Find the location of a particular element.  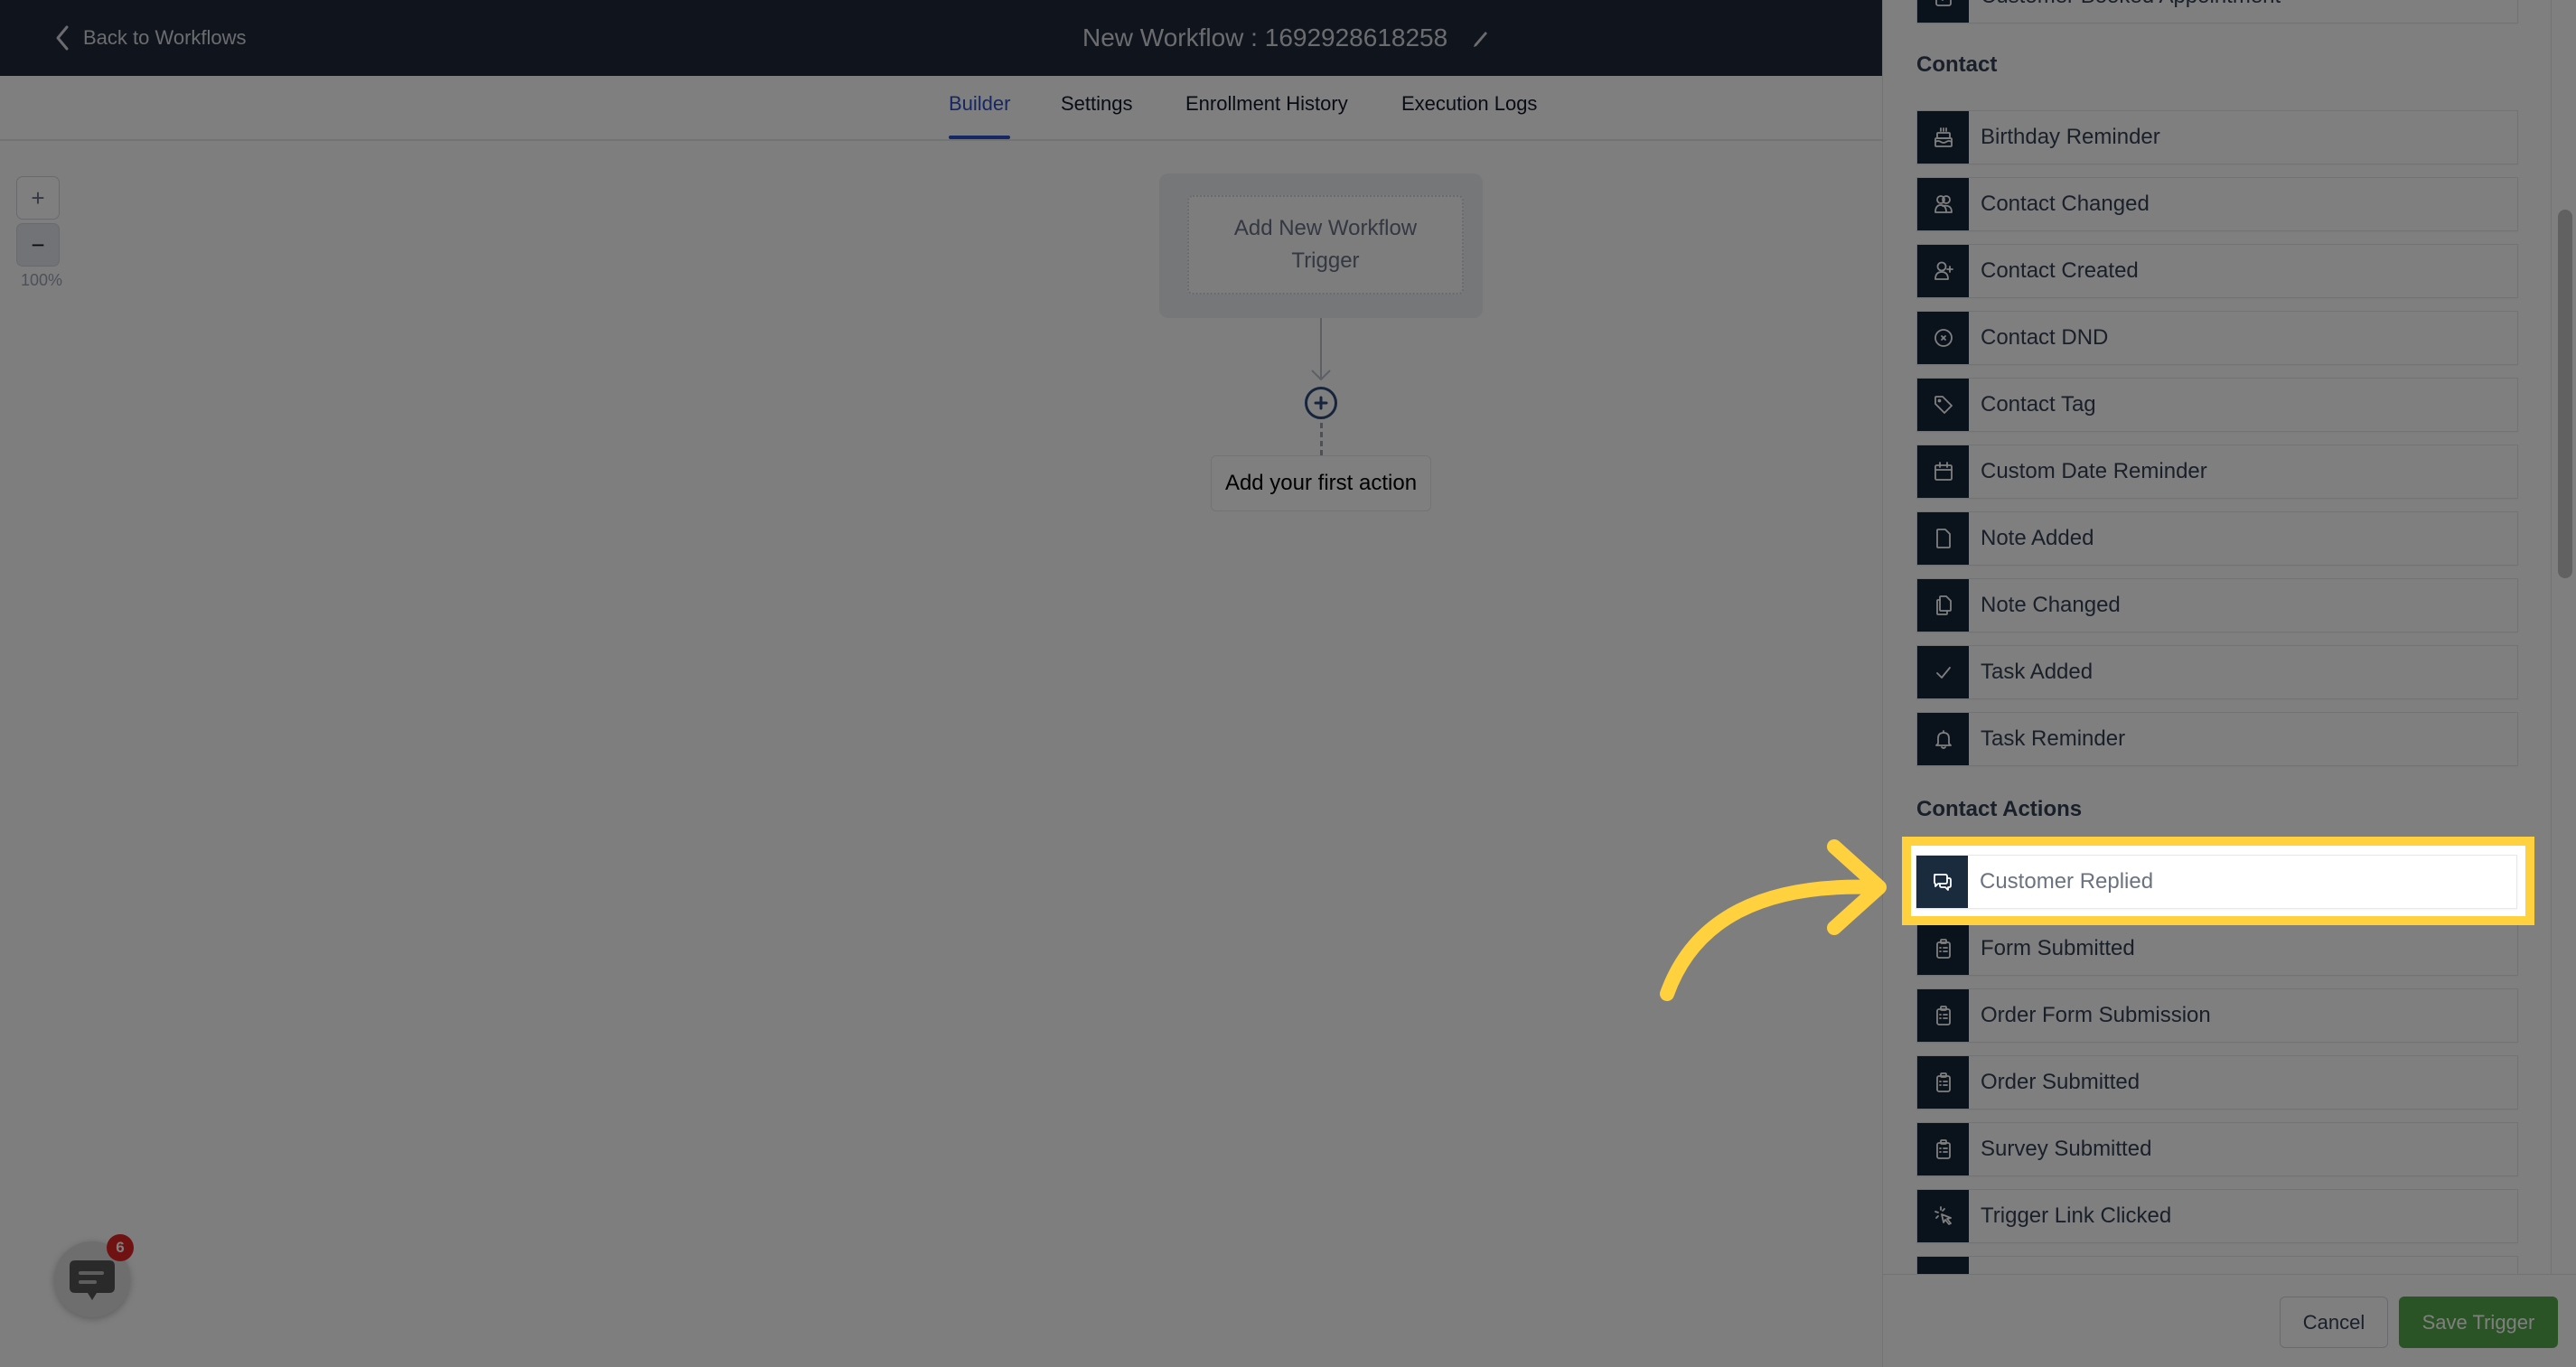

pencil-icon is located at coordinates (1481, 38).